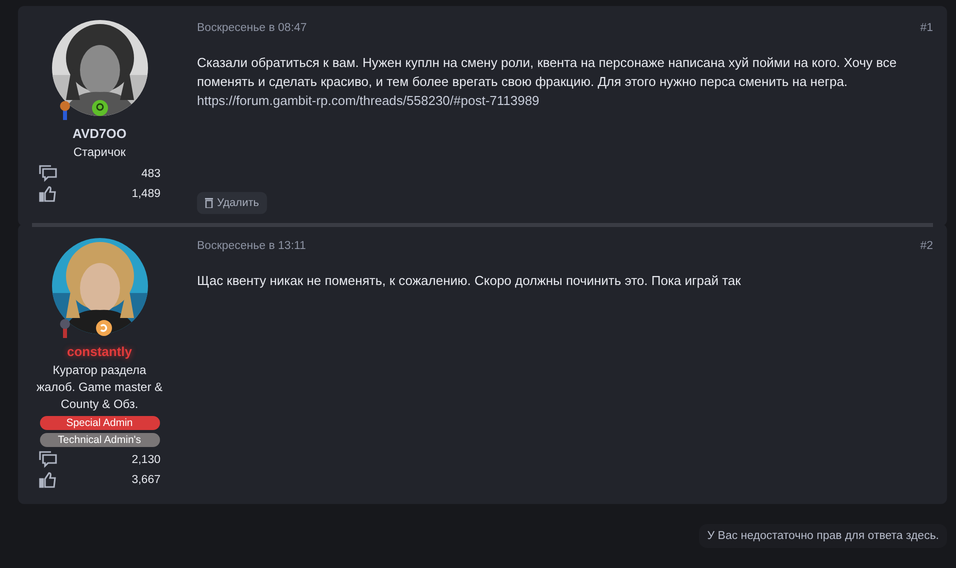 This screenshot has width=956, height=568. Describe the element at coordinates (150, 174) in the screenshot. I see `message-count: 483` at that location.